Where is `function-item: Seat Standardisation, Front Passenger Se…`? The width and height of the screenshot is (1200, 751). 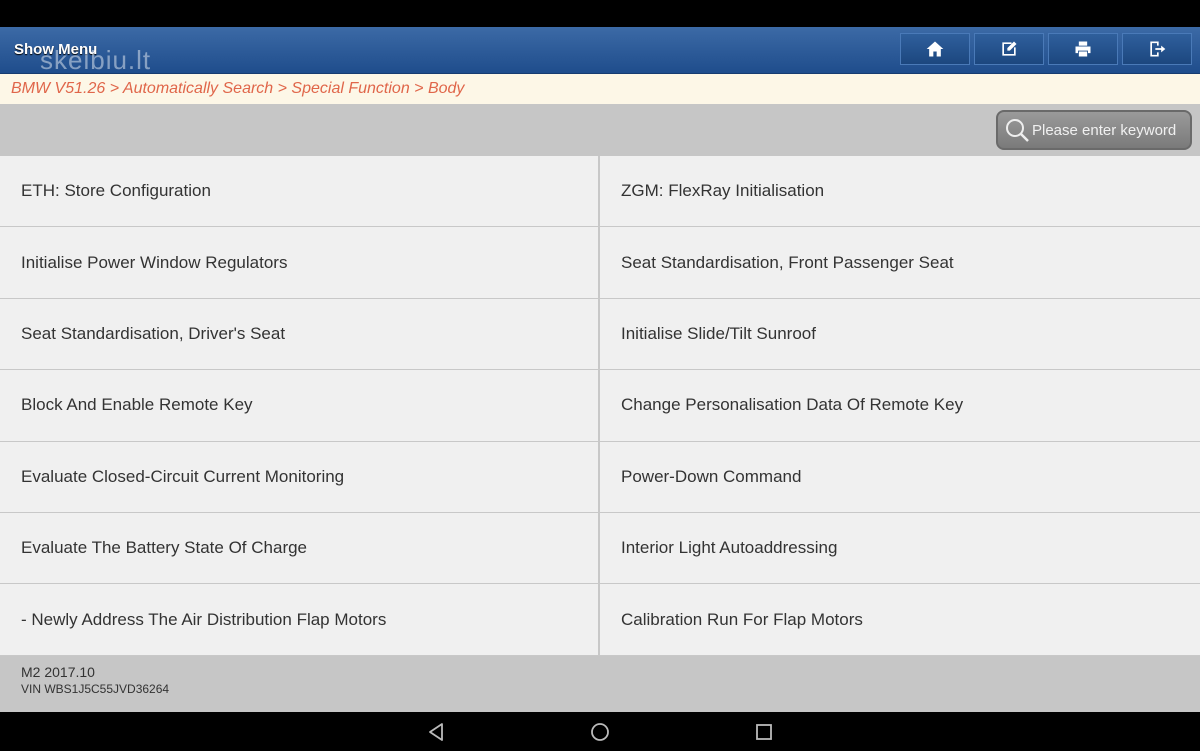
function-item: Seat Standardisation, Front Passenger Se… is located at coordinates (900, 263).